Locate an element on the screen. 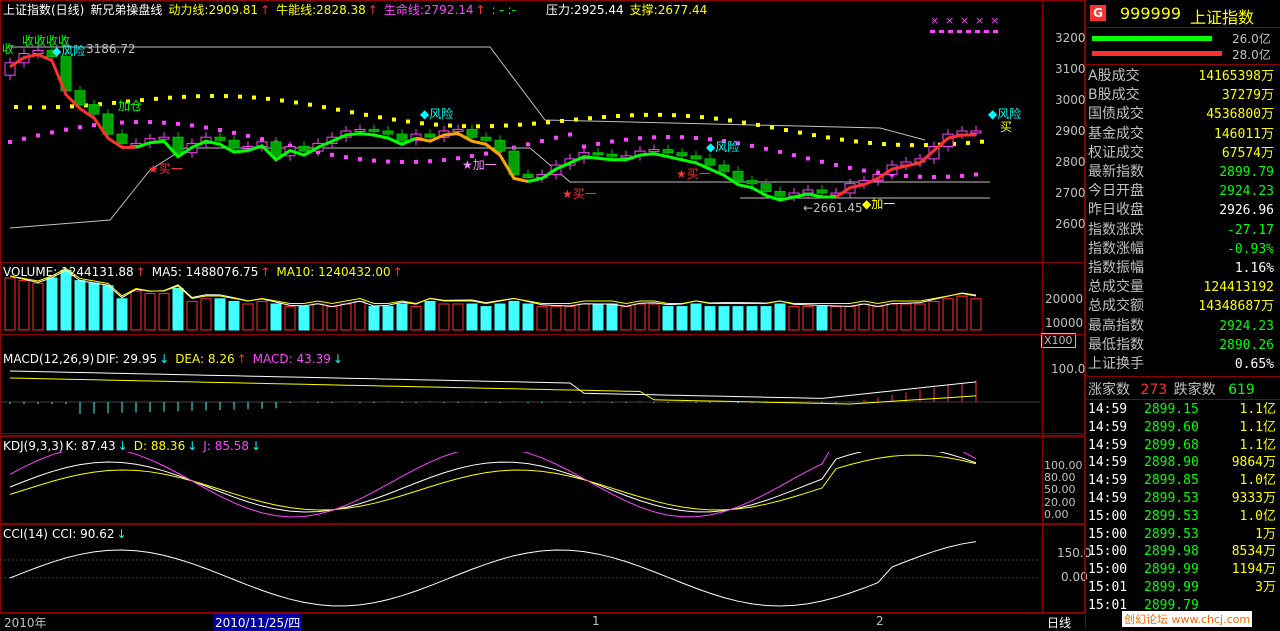 The width and height of the screenshot is (1280, 631). tick-price: 2899.68 is located at coordinates (1171, 445).